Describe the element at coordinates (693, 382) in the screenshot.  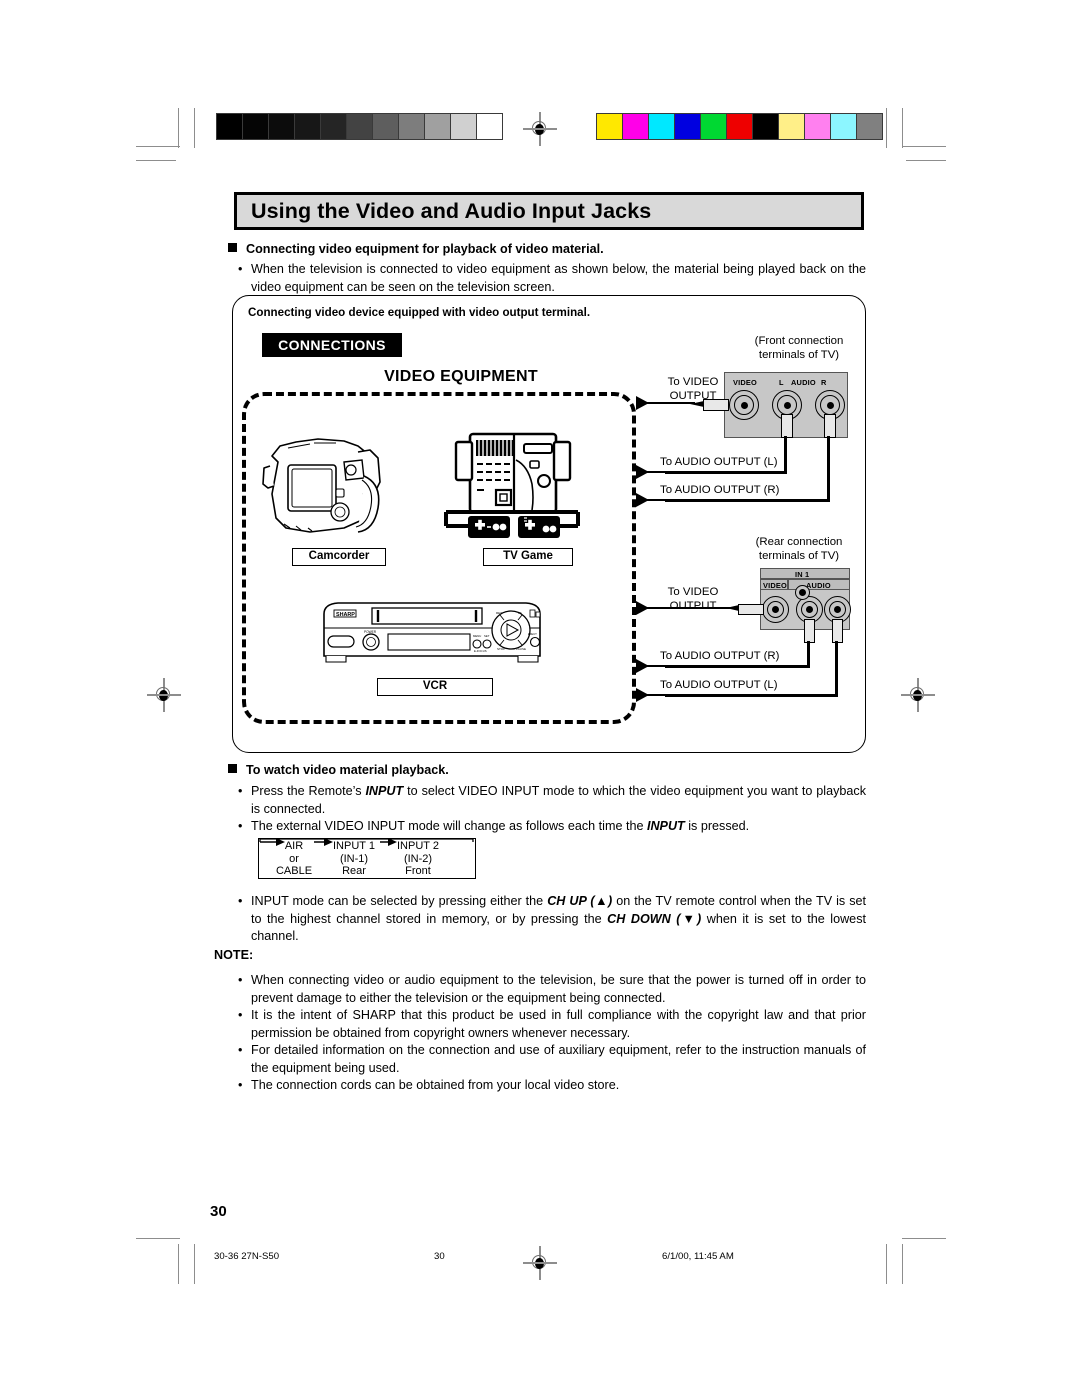
I see `front-arrow-label-video-line1: To VIDEO` at that location.